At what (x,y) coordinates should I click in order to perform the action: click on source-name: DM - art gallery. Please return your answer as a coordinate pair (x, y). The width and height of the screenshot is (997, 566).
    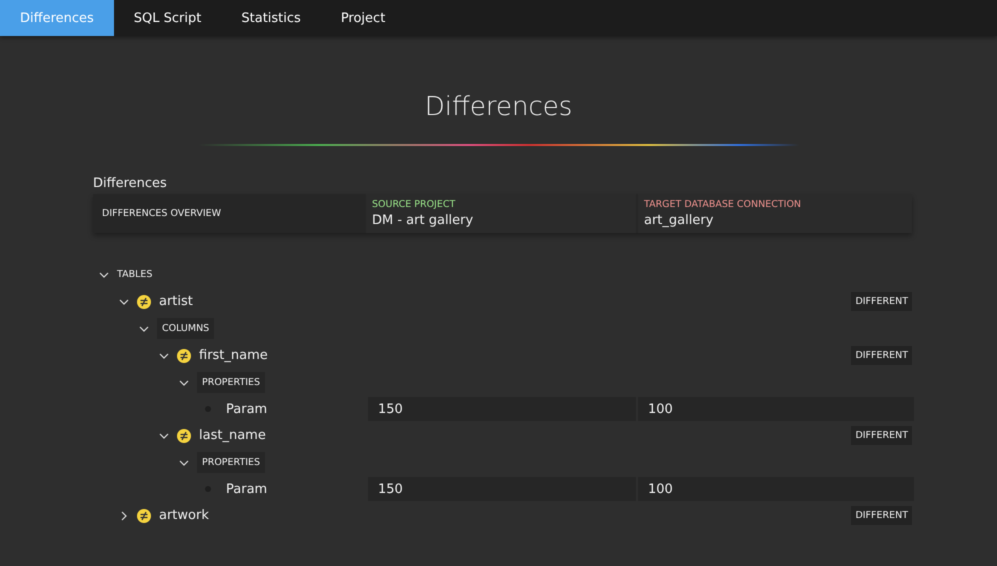
    Looking at the image, I should click on (423, 220).